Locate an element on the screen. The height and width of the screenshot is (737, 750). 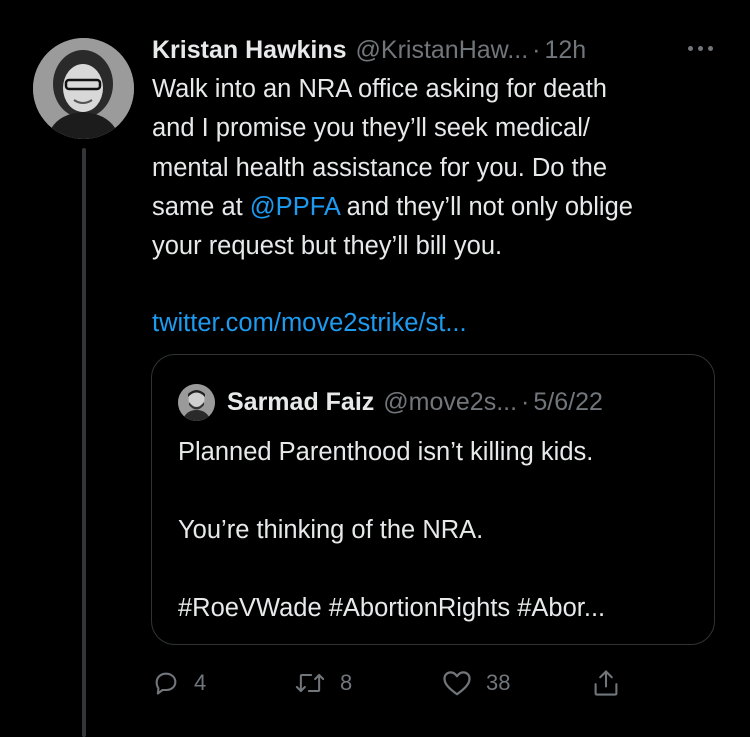
tweet-text-line: and I promise you they’ll seek medical/ is located at coordinates (371, 128).